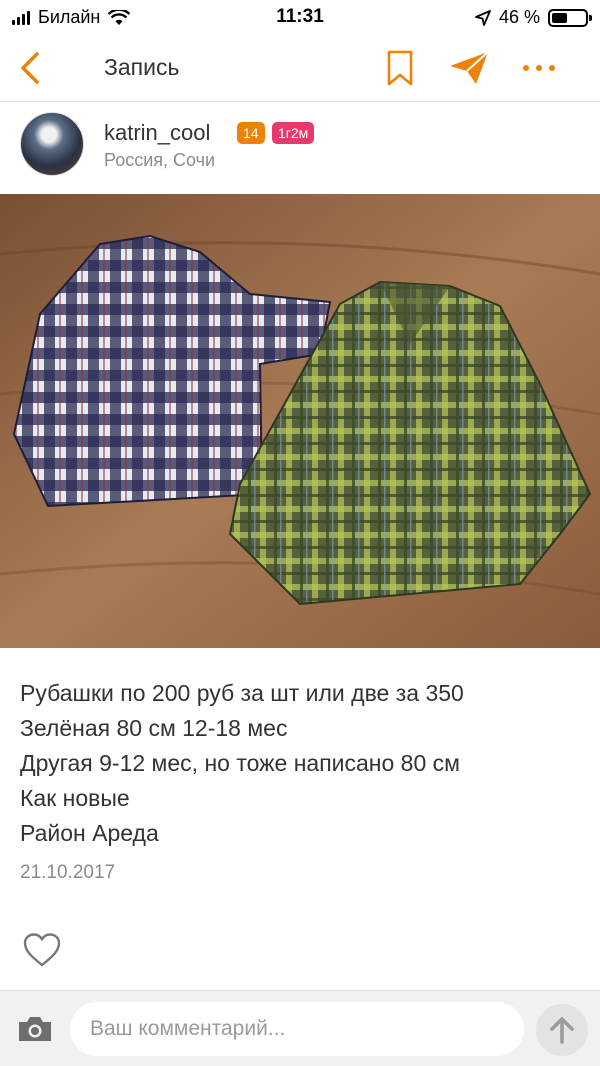 This screenshot has width=600, height=1066. I want to click on status-right: 46 %, so click(533, 17).